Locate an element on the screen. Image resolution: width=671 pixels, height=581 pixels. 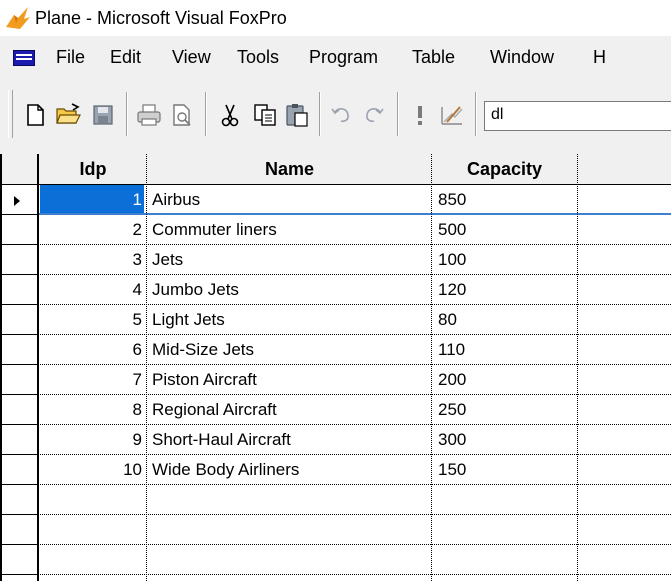
cell-capacity: 850 is located at coordinates (504, 200).